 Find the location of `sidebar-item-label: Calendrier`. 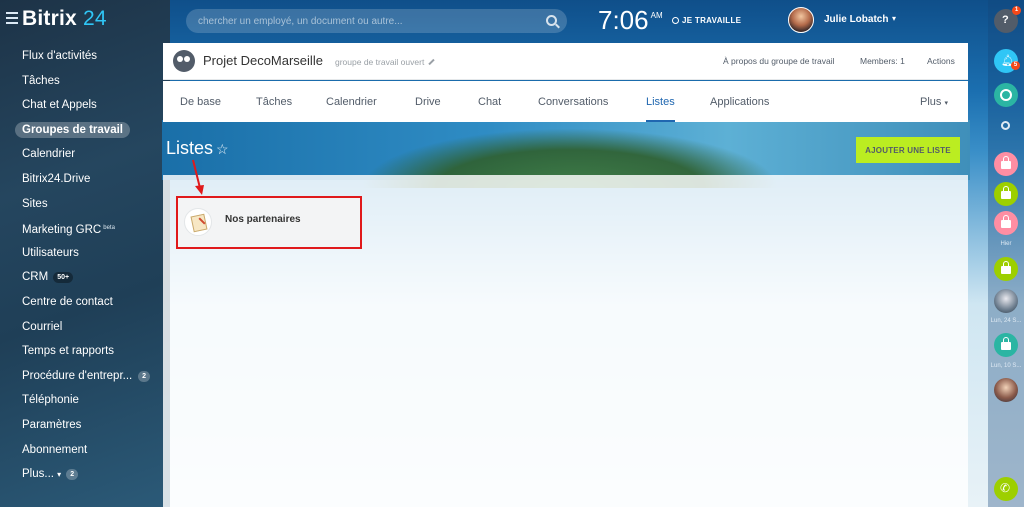

sidebar-item-label: Calendrier is located at coordinates (49, 154).